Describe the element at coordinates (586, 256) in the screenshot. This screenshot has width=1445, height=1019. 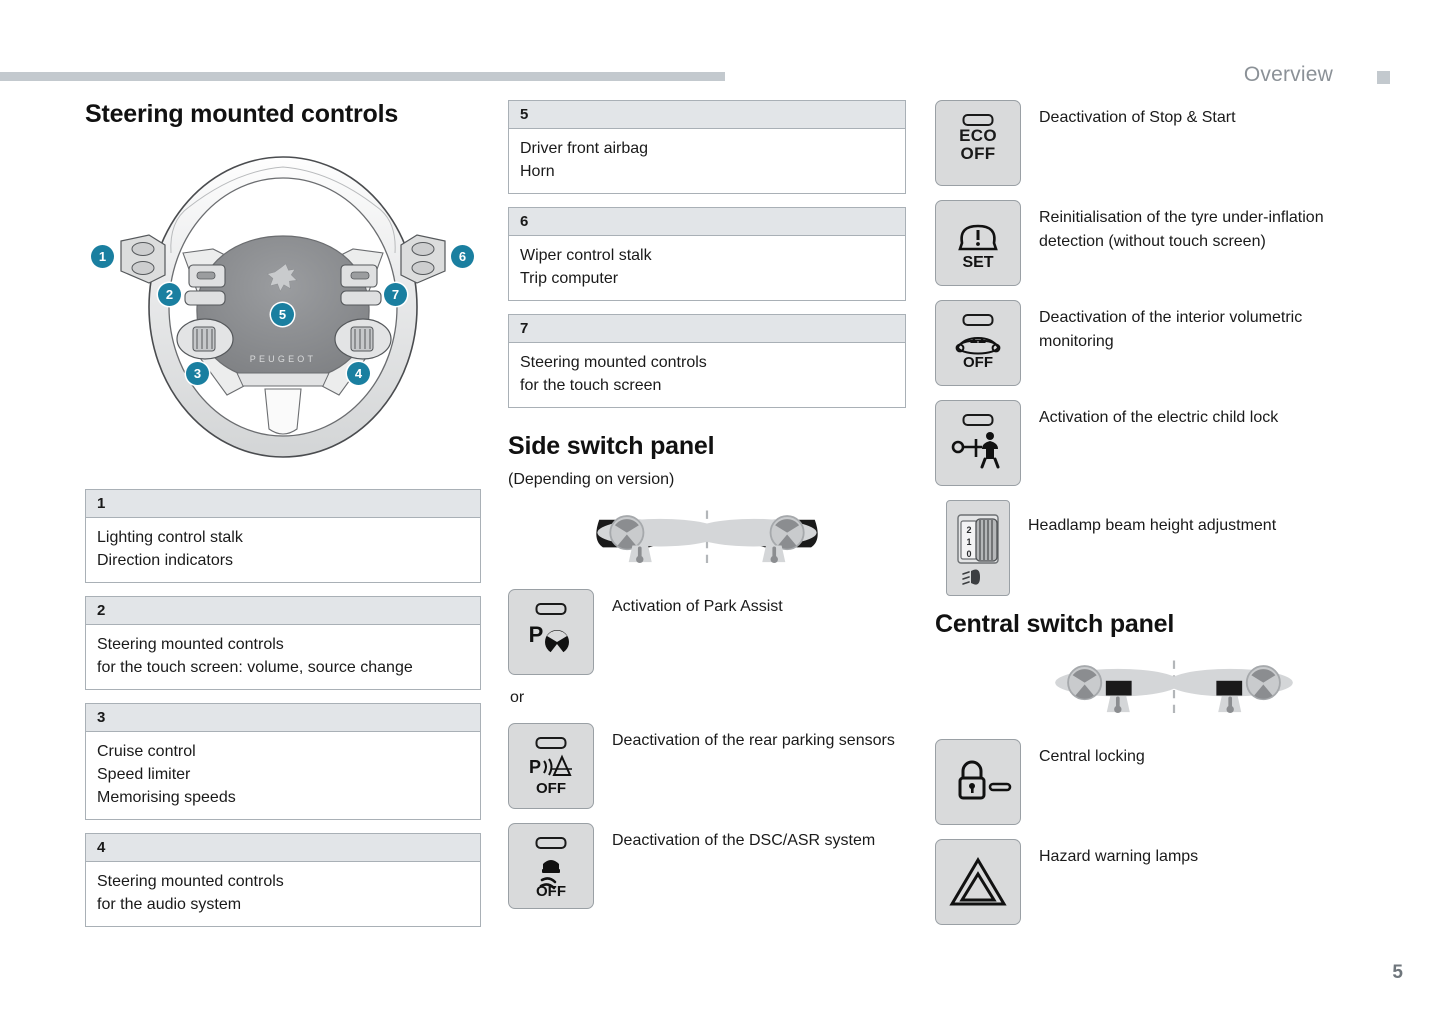
I see `legend-line: Wiper control stalk` at that location.